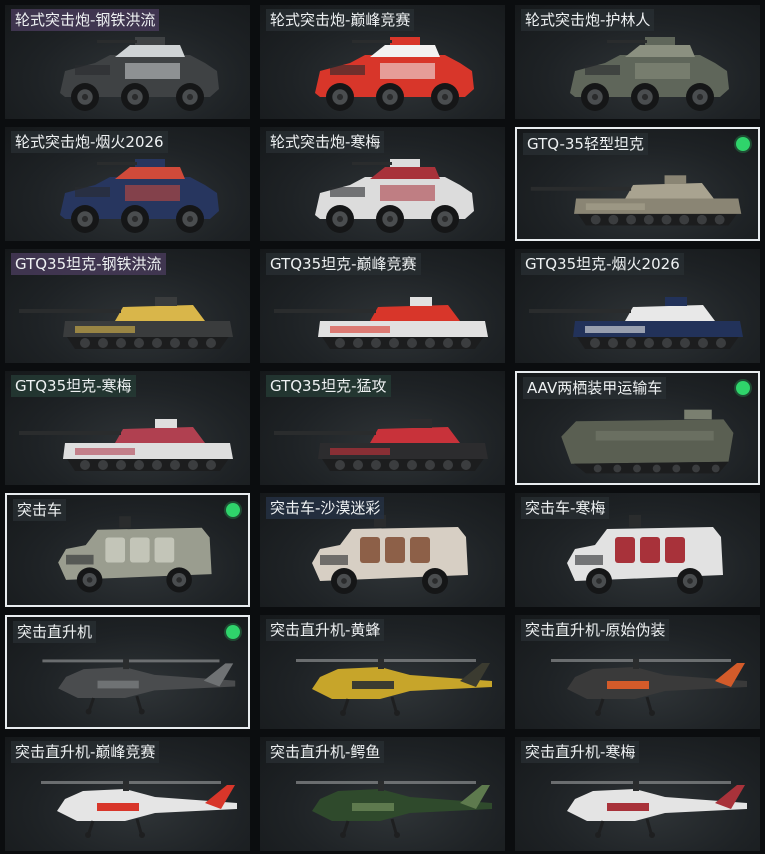  What do you see at coordinates (325, 630) in the screenshot?
I see `vehicle-skin-name: 突击直升机-黄蜂` at bounding box center [325, 630].